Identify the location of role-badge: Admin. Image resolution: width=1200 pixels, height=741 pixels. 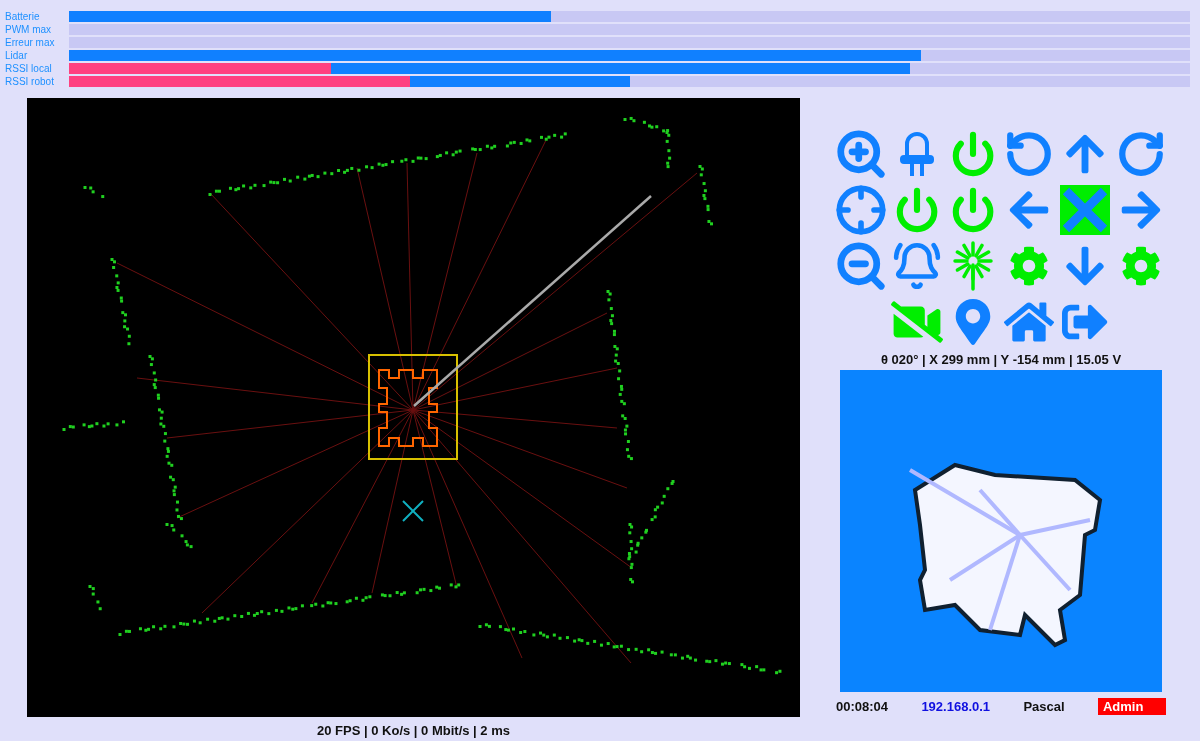
(1131, 706).